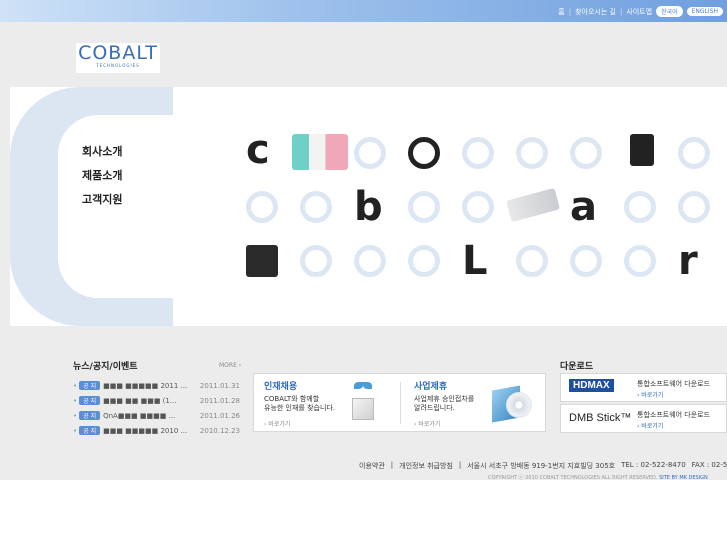 The height and width of the screenshot is (545, 727). Describe the element at coordinates (426, 466) in the screenshot. I see `privacy-link: 개인정보 취급방침` at that location.